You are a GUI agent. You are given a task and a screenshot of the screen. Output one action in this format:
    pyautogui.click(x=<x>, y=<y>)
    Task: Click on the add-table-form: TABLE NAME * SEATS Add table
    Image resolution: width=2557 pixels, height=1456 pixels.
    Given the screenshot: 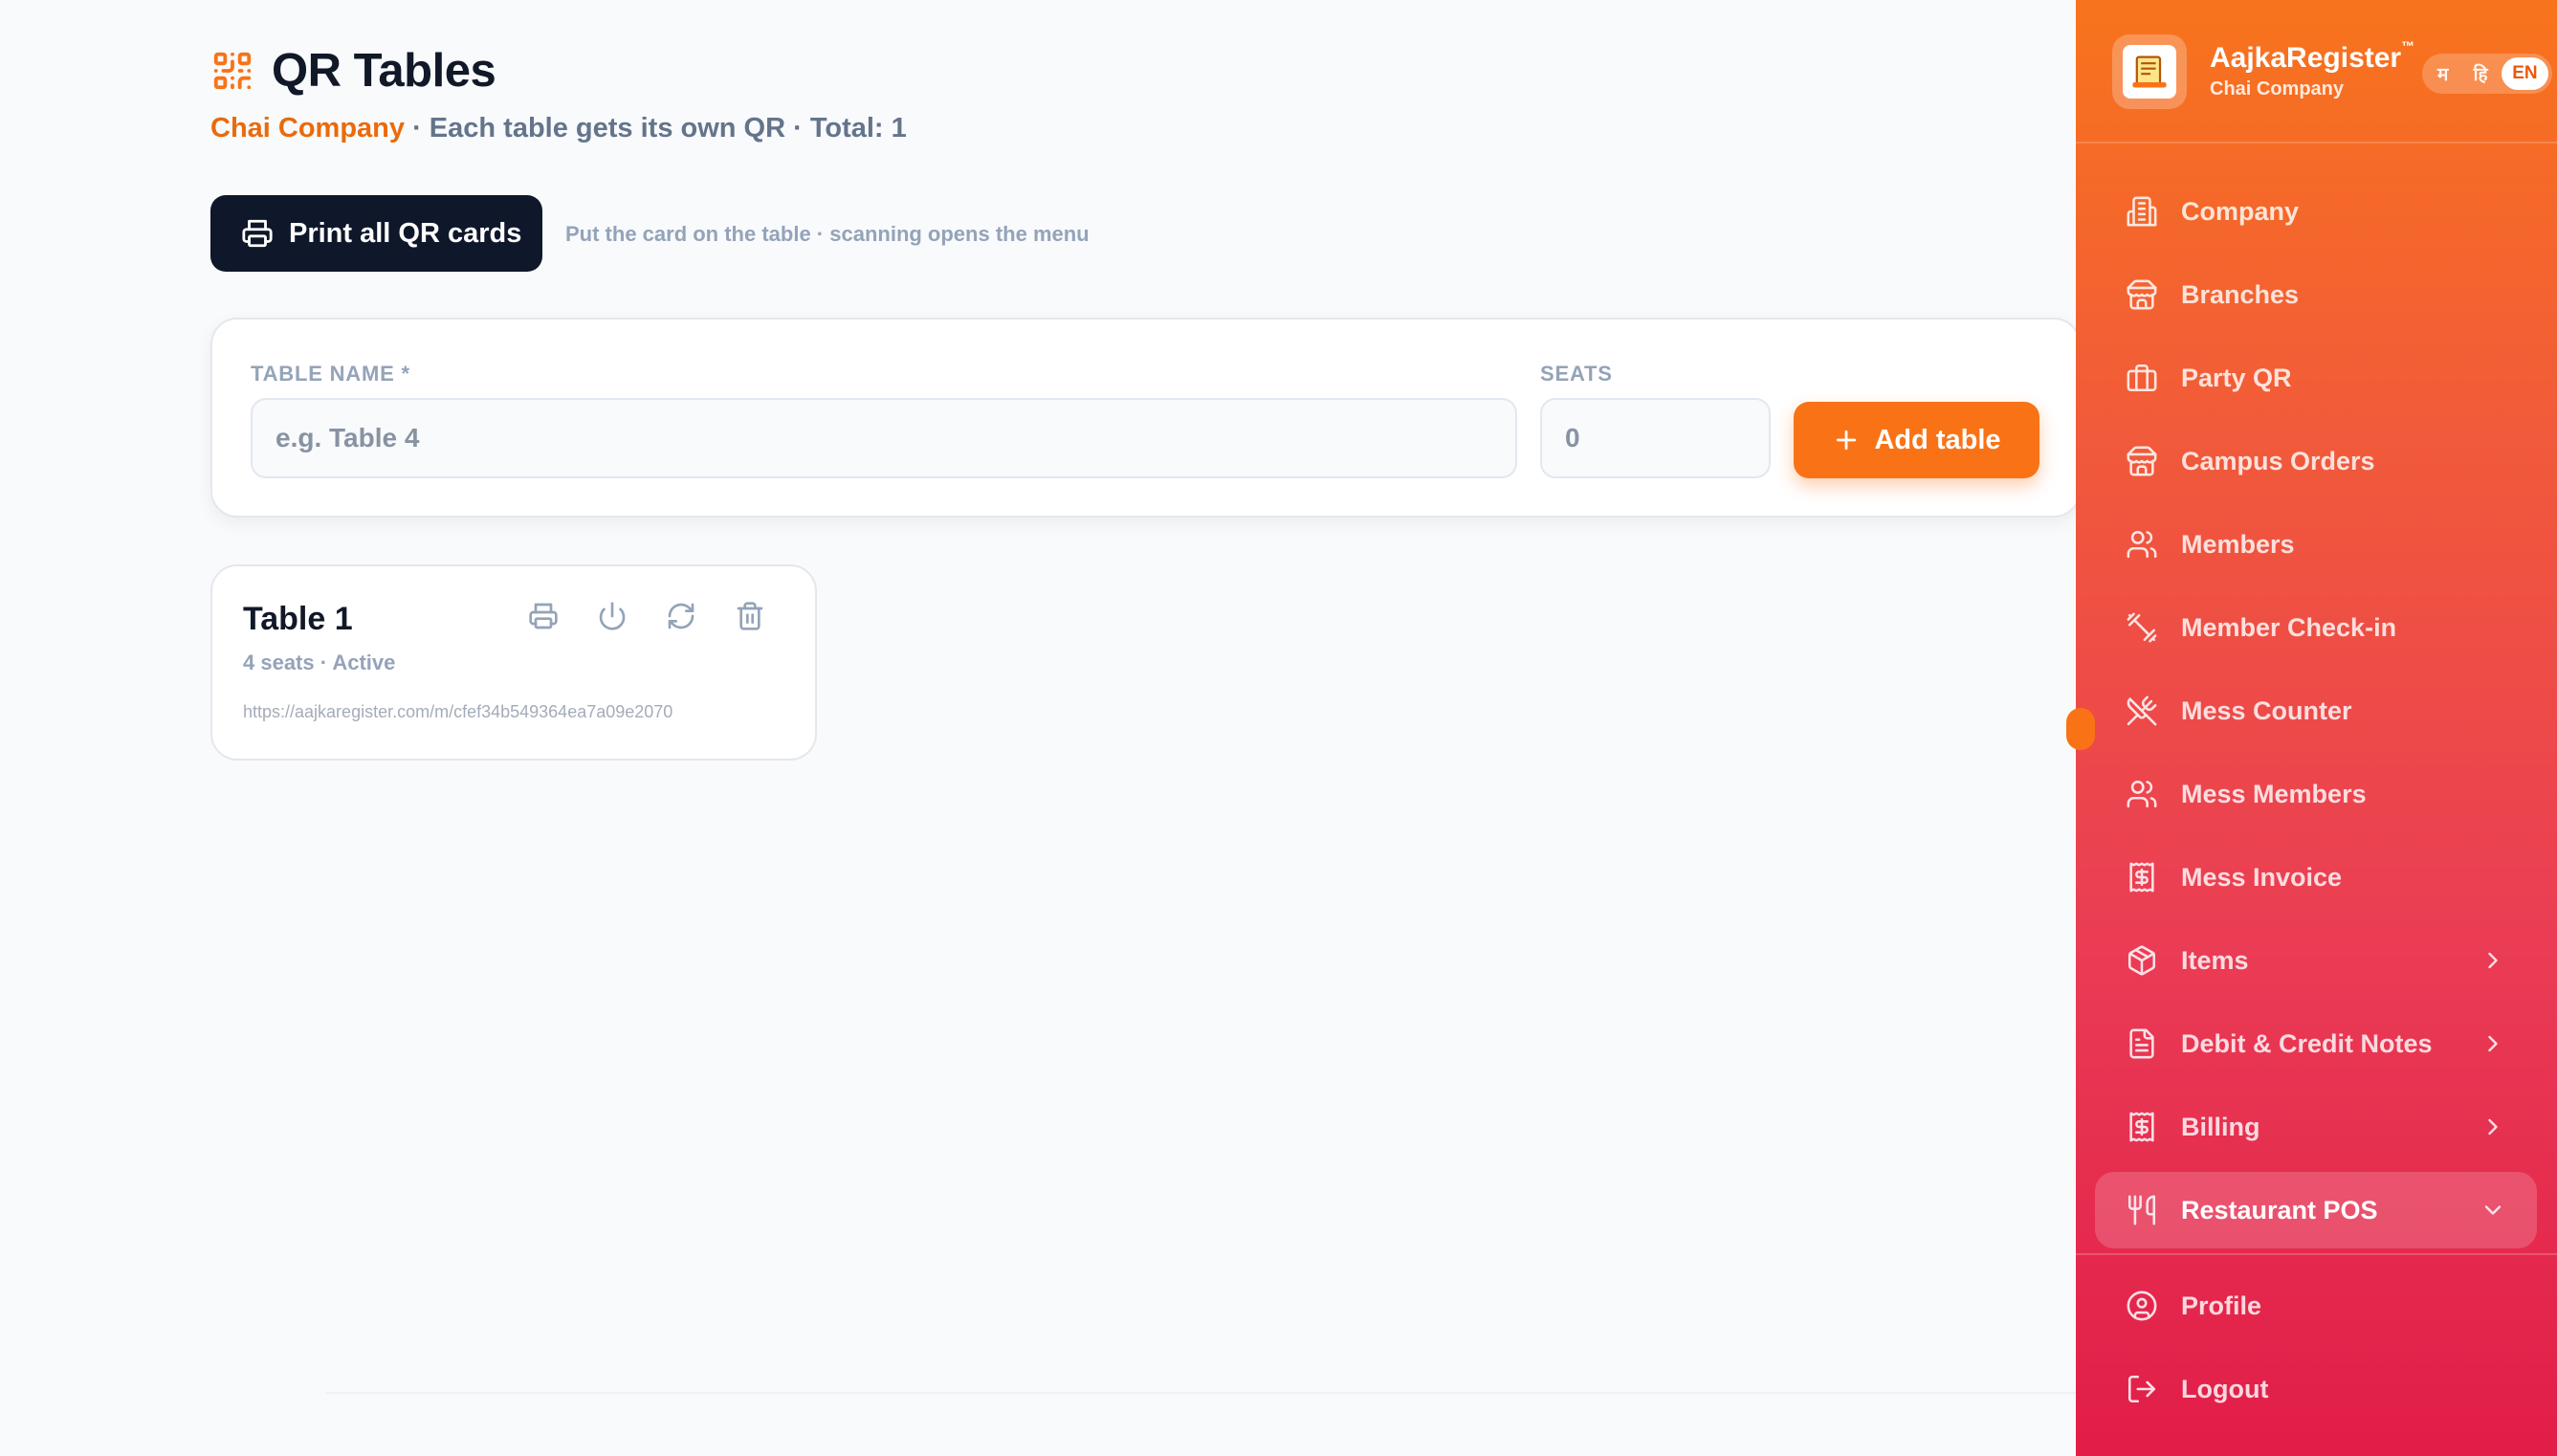 What is the action you would take?
    pyautogui.click(x=1145, y=418)
    